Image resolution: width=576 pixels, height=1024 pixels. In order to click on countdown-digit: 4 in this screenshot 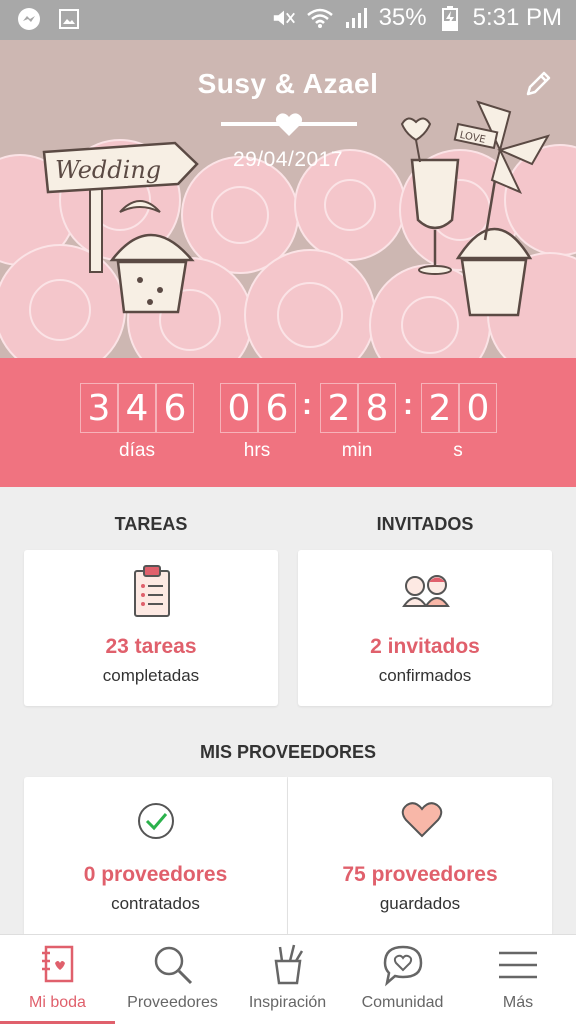, I will do `click(137, 408)`.